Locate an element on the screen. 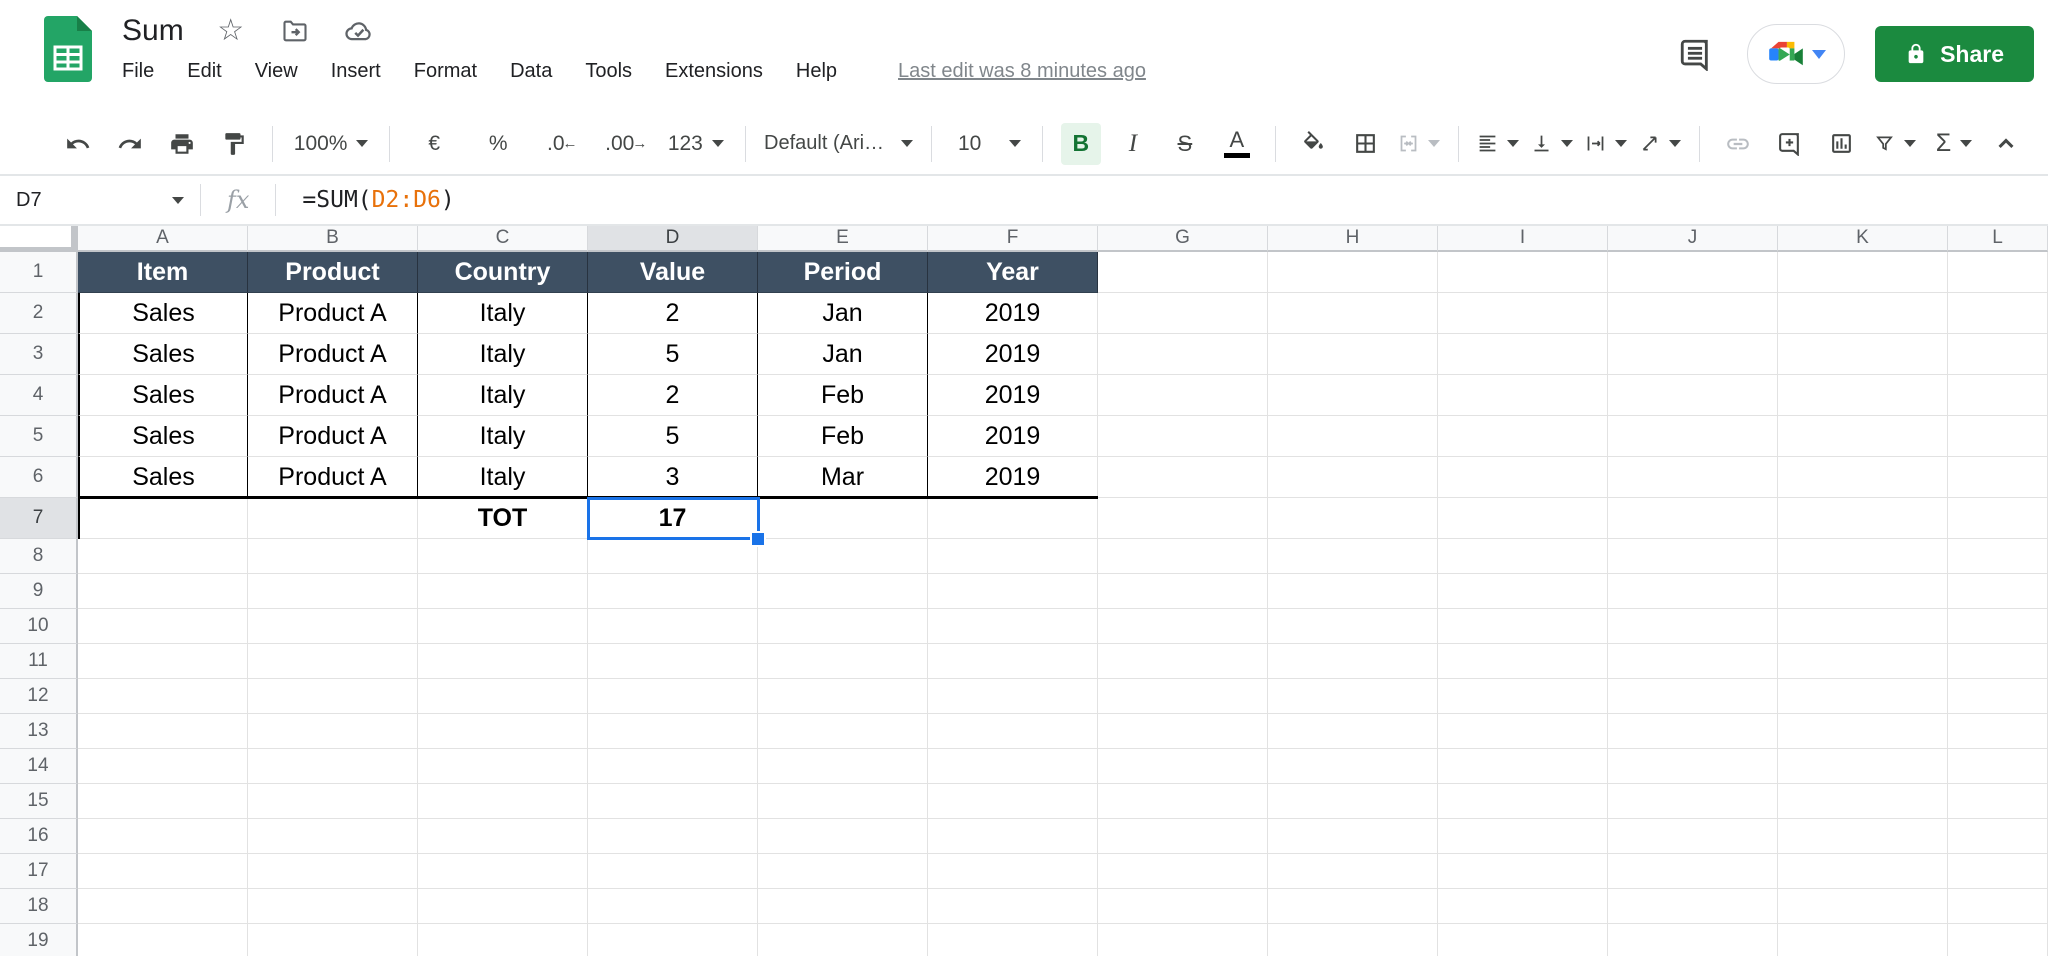 This screenshot has width=2048, height=956. row-header-17: 17 is located at coordinates (39, 871).